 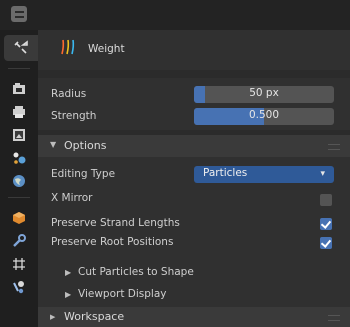 I want to click on physics-tab, so click(x=19, y=287).